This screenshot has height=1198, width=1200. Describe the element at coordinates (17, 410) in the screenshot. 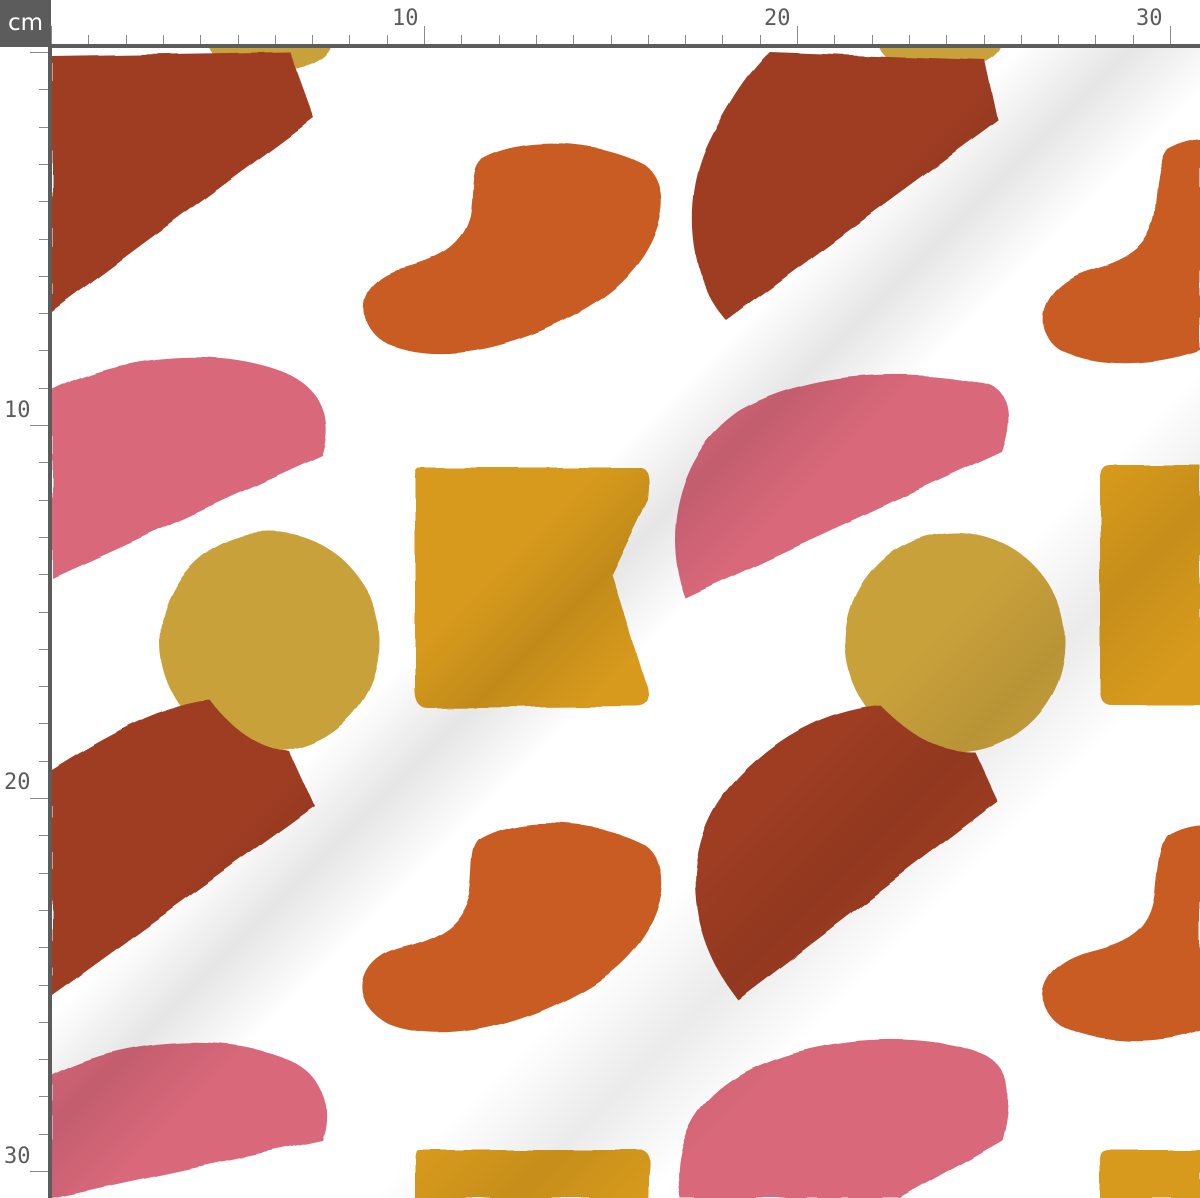

I see `left-ruler-label-10: 10` at that location.